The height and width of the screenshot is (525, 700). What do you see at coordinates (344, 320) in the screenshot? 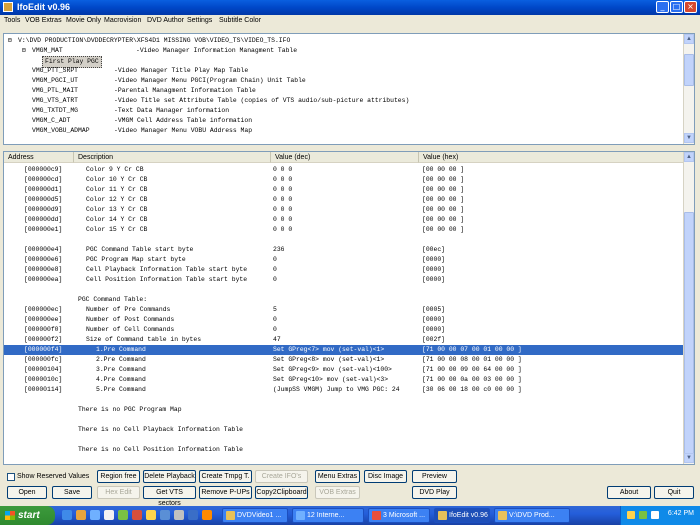
I see `table-row: [000000ee] Number of Post Commands 0 [0000]` at bounding box center [344, 320].